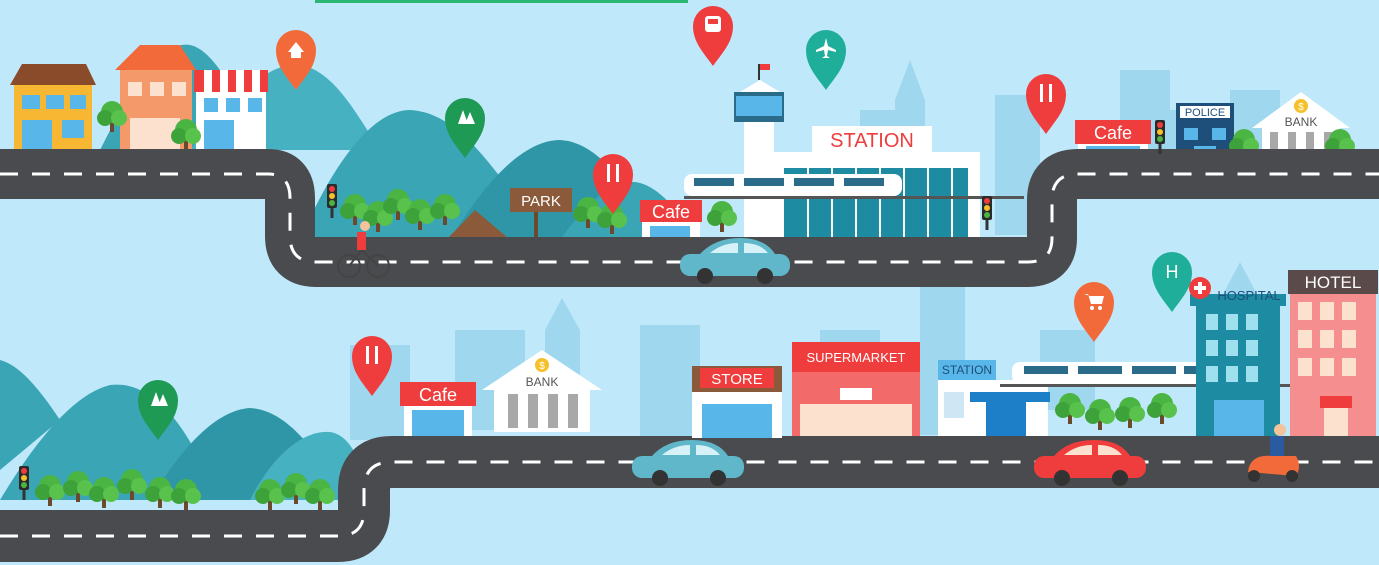 The image size is (1379, 565). What do you see at coordinates (438, 395) in the screenshot?
I see `cafe-bottom-label: Cafe` at bounding box center [438, 395].